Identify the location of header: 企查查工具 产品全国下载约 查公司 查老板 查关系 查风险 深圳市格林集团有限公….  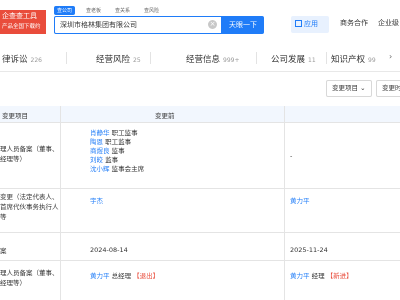
(200, 22).